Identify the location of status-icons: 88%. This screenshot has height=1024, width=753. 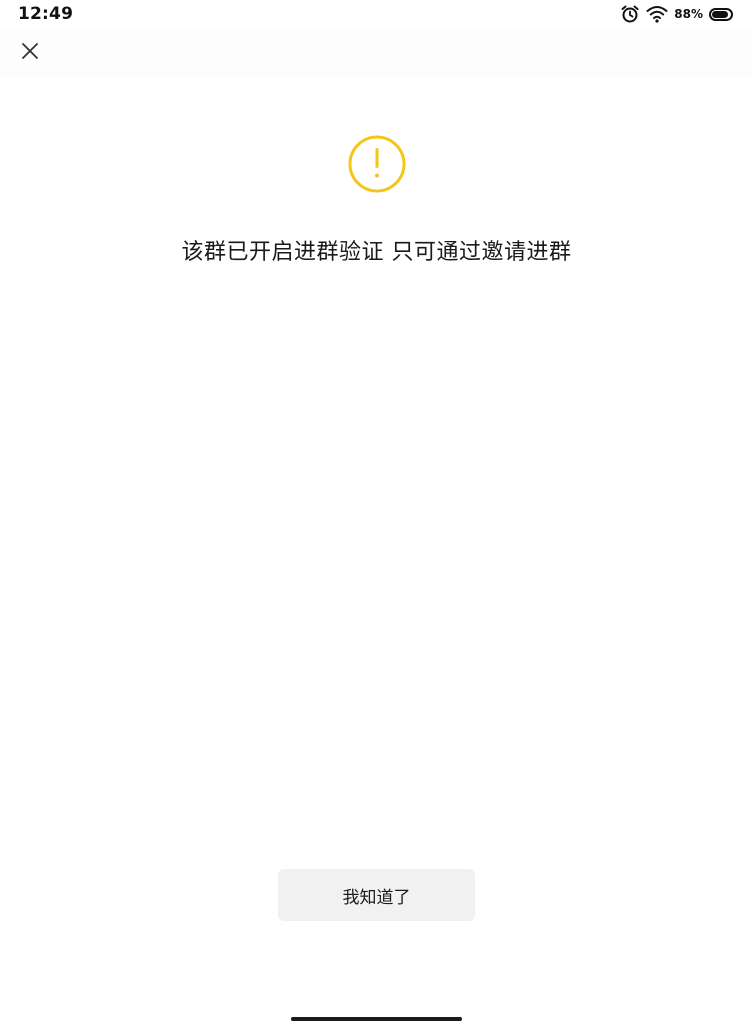
(676, 14).